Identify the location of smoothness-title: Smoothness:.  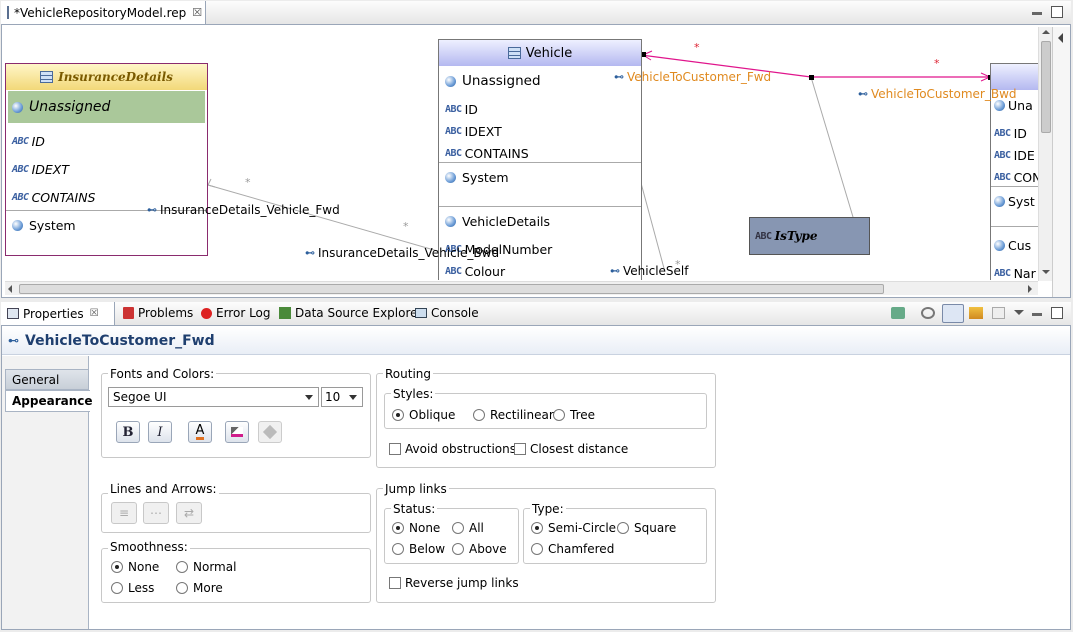
(149, 547).